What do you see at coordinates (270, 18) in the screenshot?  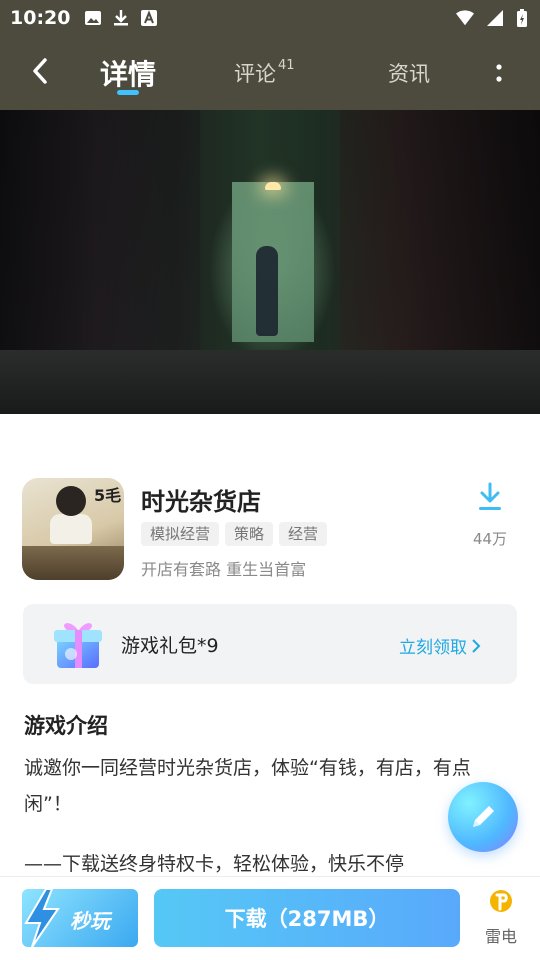 I see `status-bar: 10:20` at bounding box center [270, 18].